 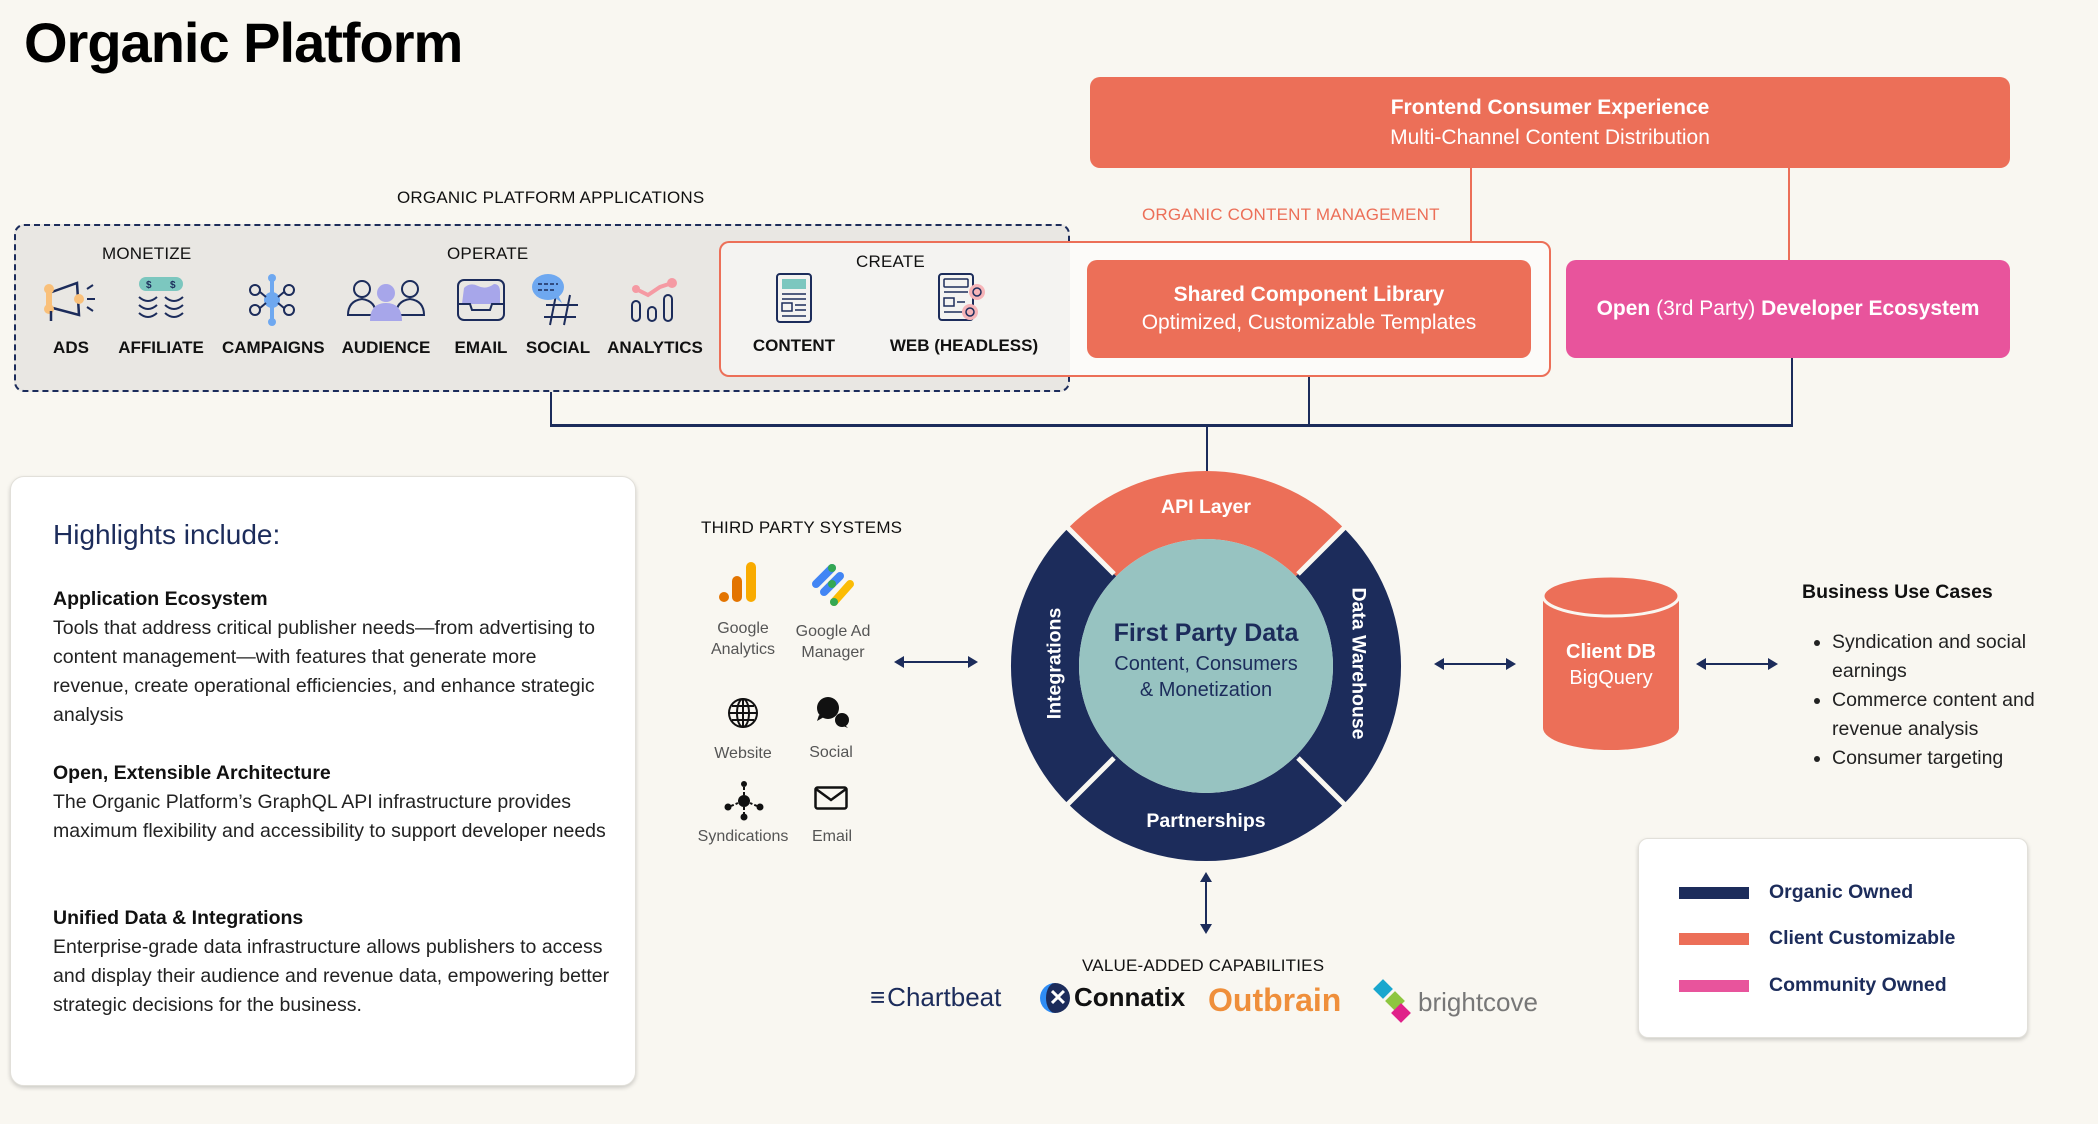 I want to click on app-campaigns: CAMPAIGNS, so click(x=273, y=315).